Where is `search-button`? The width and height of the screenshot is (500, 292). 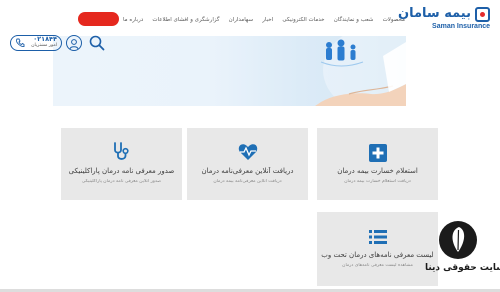 search-button is located at coordinates (97, 43).